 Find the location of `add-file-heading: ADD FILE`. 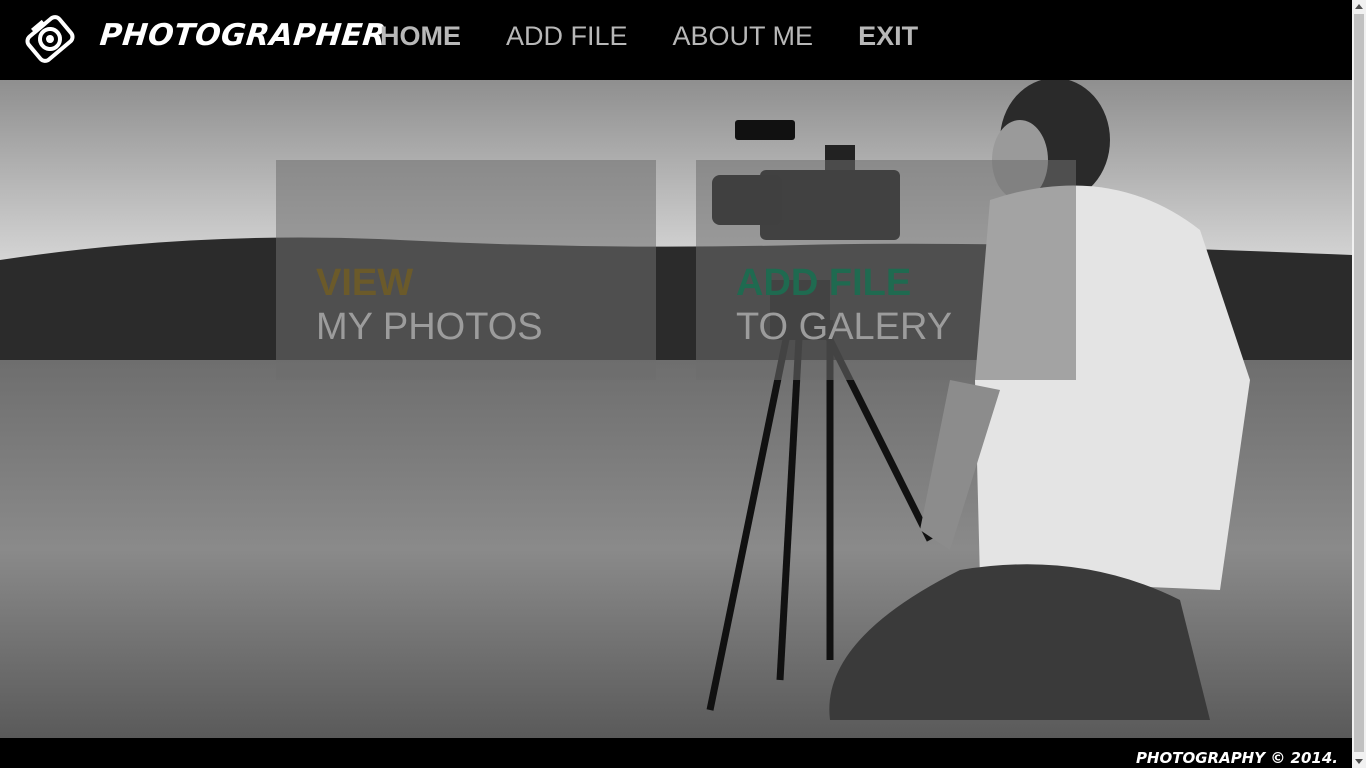

add-file-heading: ADD FILE is located at coordinates (824, 283).